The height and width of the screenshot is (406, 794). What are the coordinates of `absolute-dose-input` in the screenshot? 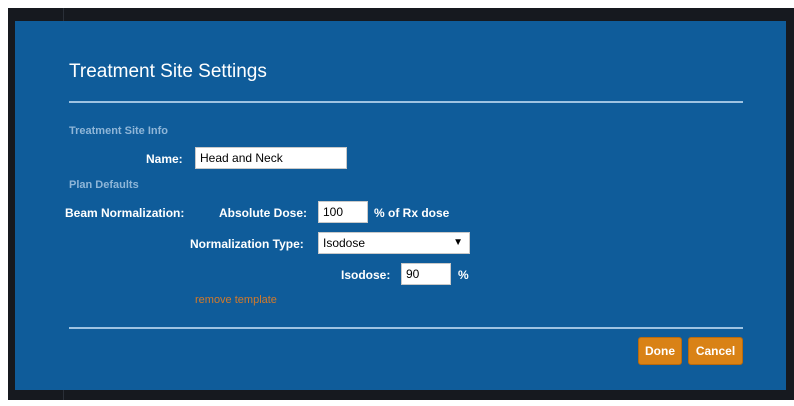 It's located at (343, 212).